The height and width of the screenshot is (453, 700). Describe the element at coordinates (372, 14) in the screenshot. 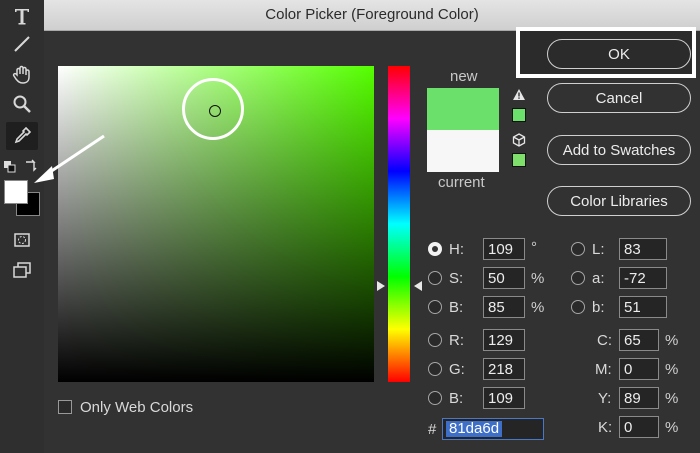

I see `dialog-title: Color Picker (Foreground Color)` at that location.